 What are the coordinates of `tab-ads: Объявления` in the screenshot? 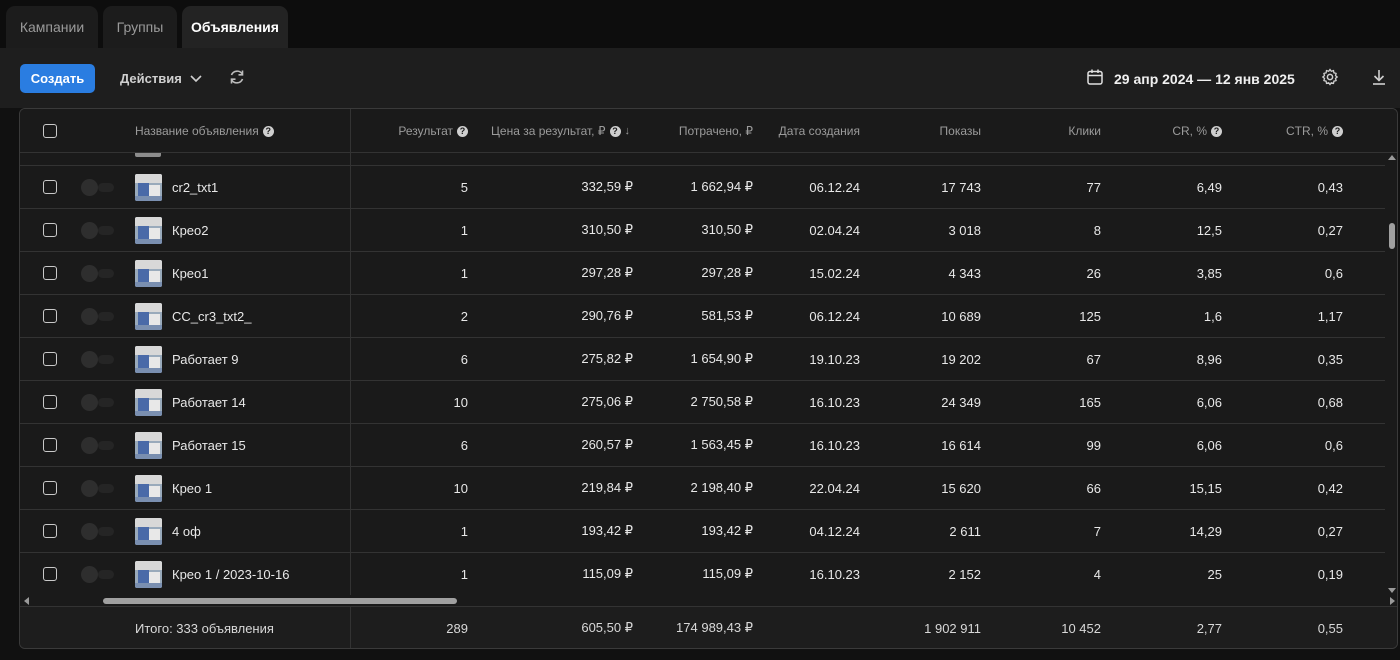 It's located at (235, 27).